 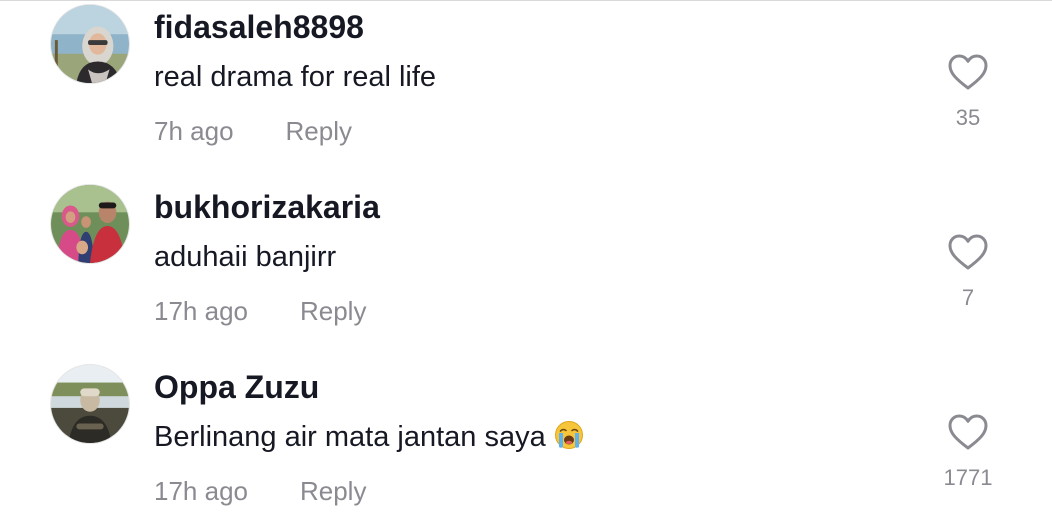 I want to click on comment-username: bukhorizakaria, so click(x=267, y=207).